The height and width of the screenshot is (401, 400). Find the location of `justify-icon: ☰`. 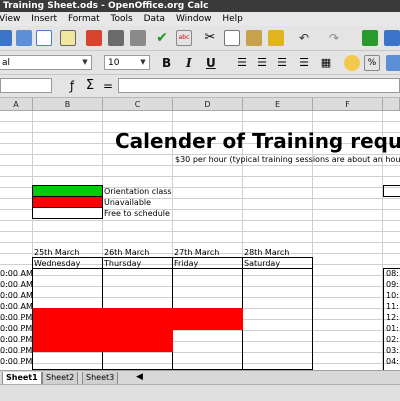

justify-icon: ☰ is located at coordinates (304, 63).